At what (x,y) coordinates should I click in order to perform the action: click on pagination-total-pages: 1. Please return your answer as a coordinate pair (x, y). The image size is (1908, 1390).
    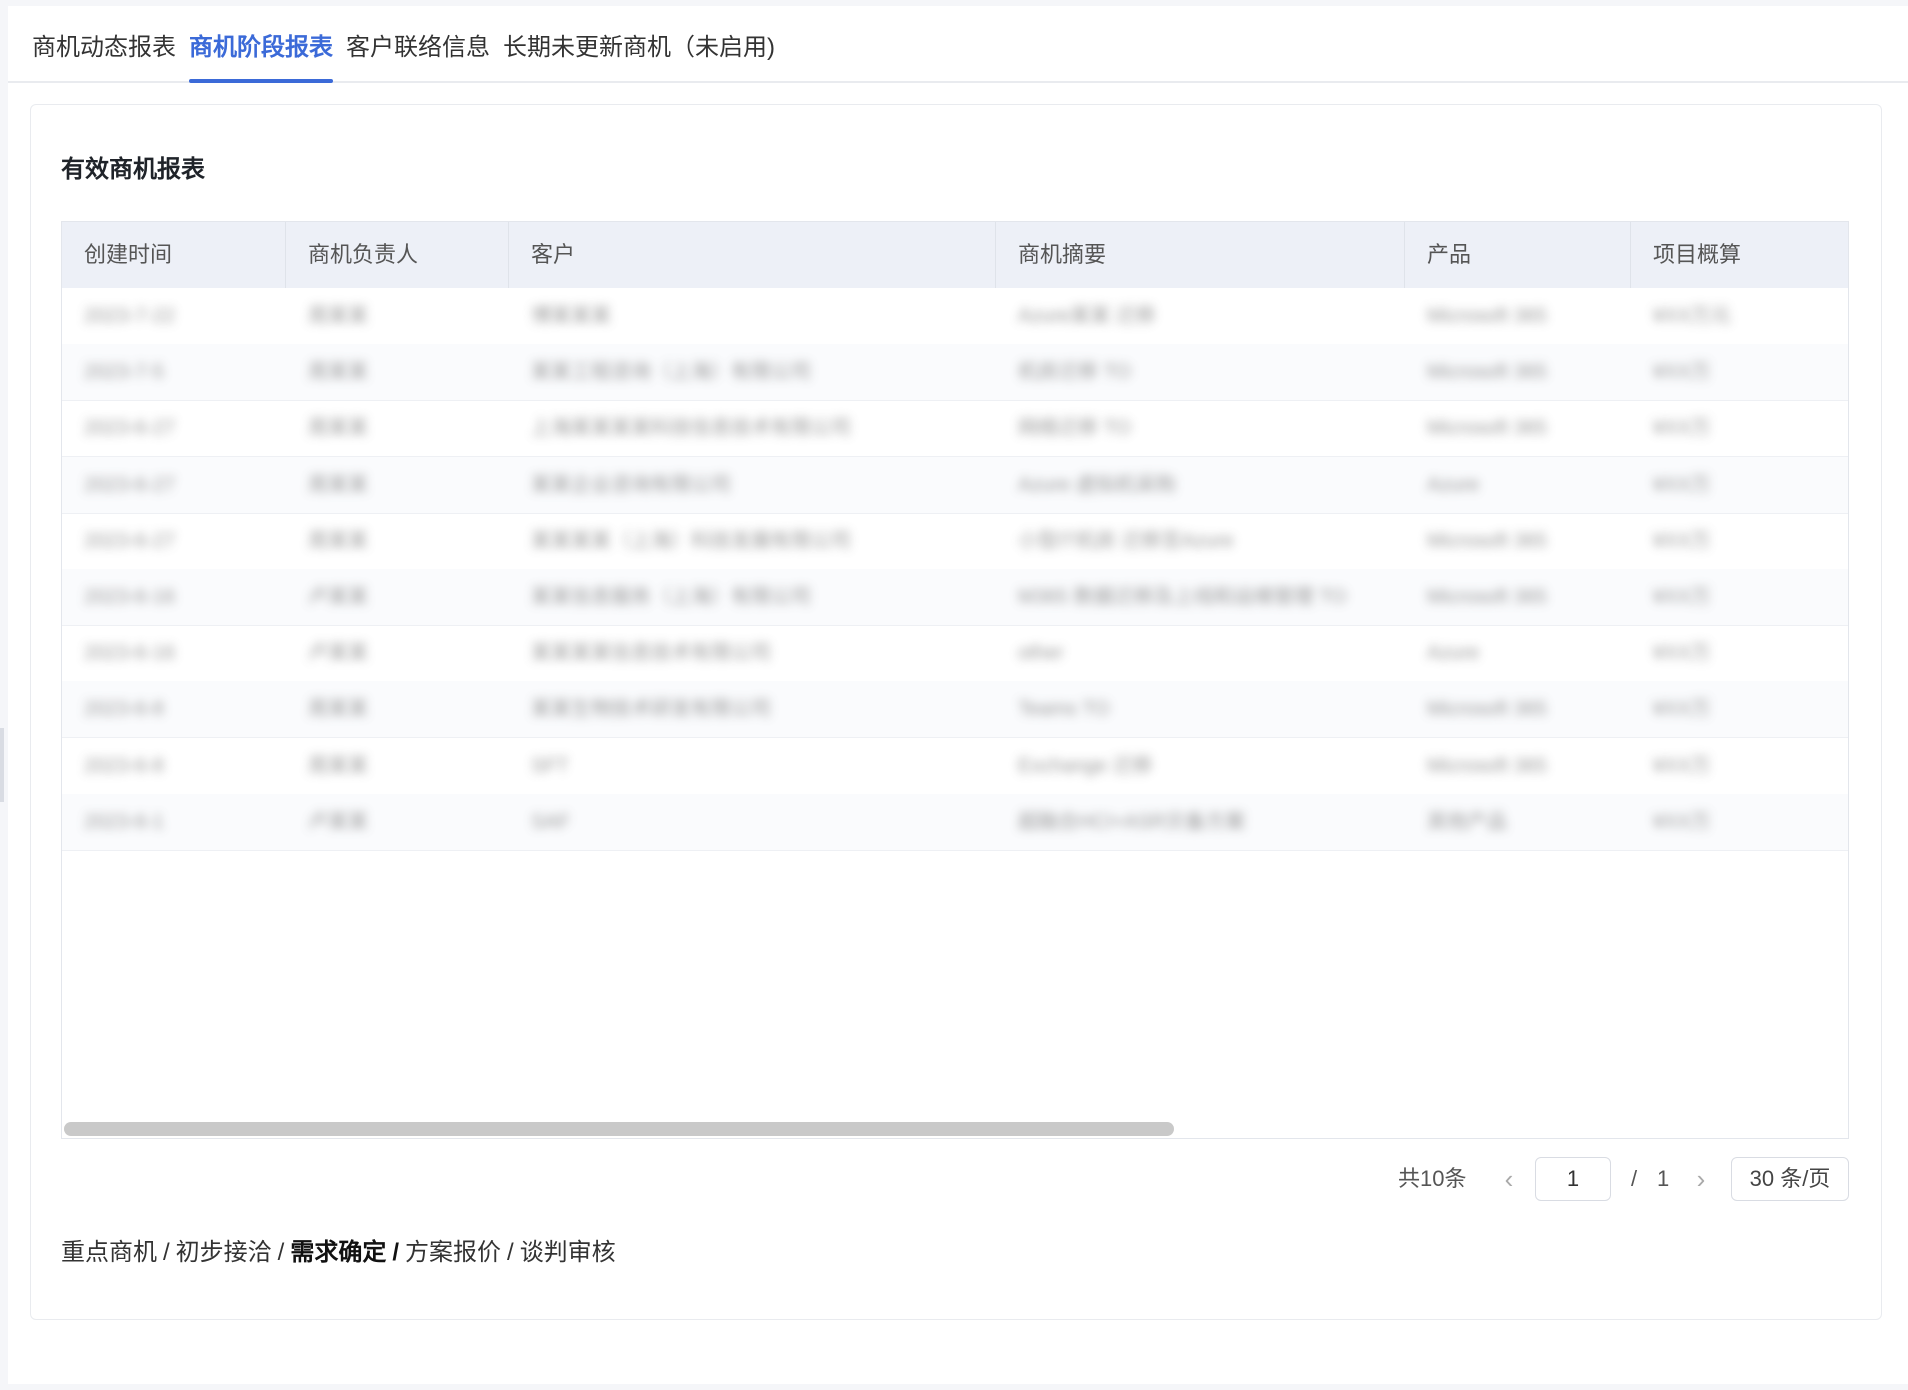
    Looking at the image, I should click on (1663, 1178).